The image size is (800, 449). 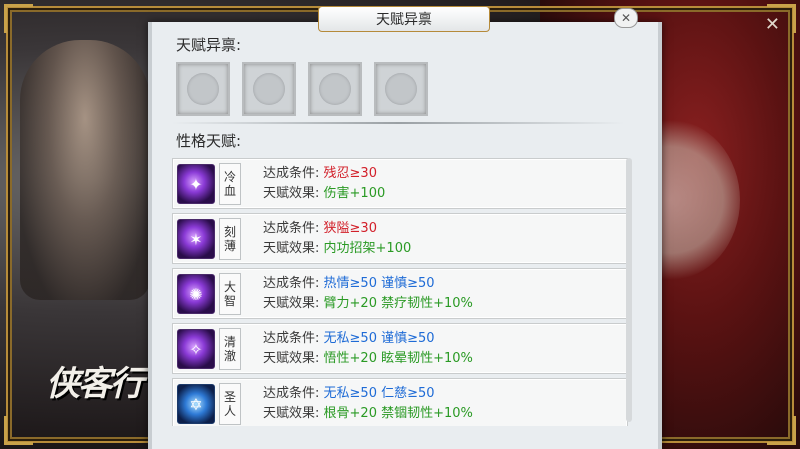 What do you see at coordinates (324, 184) in the screenshot?
I see `talent-info: 达成条件: 残忍≥30 天赋效果: 伤害+100` at bounding box center [324, 184].